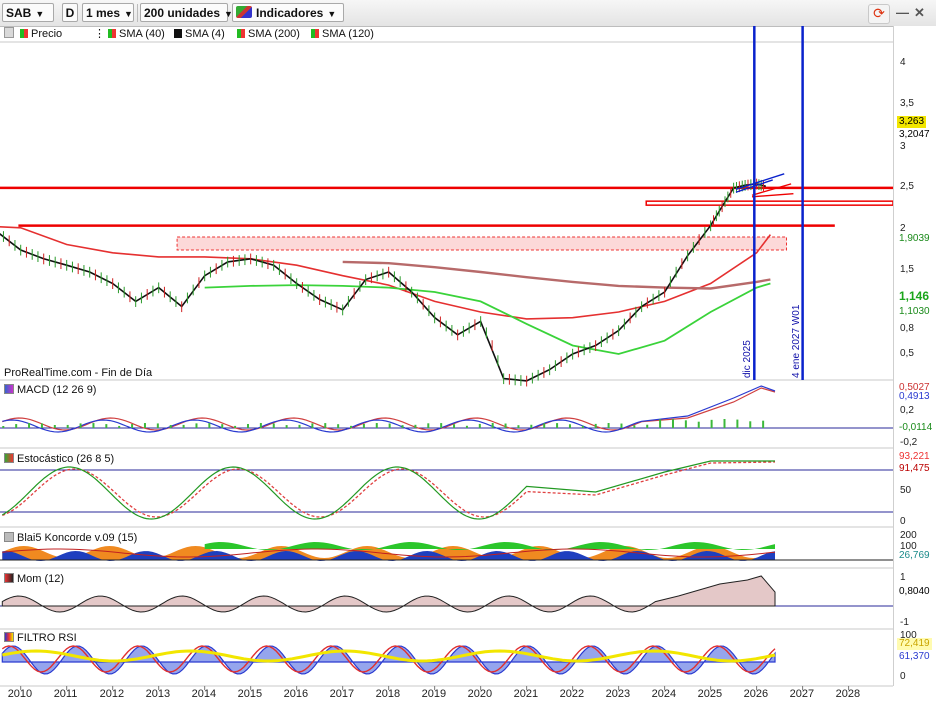 The height and width of the screenshot is (703, 936). What do you see at coordinates (903, 146) in the screenshot?
I see `price-tick: 3` at bounding box center [903, 146].